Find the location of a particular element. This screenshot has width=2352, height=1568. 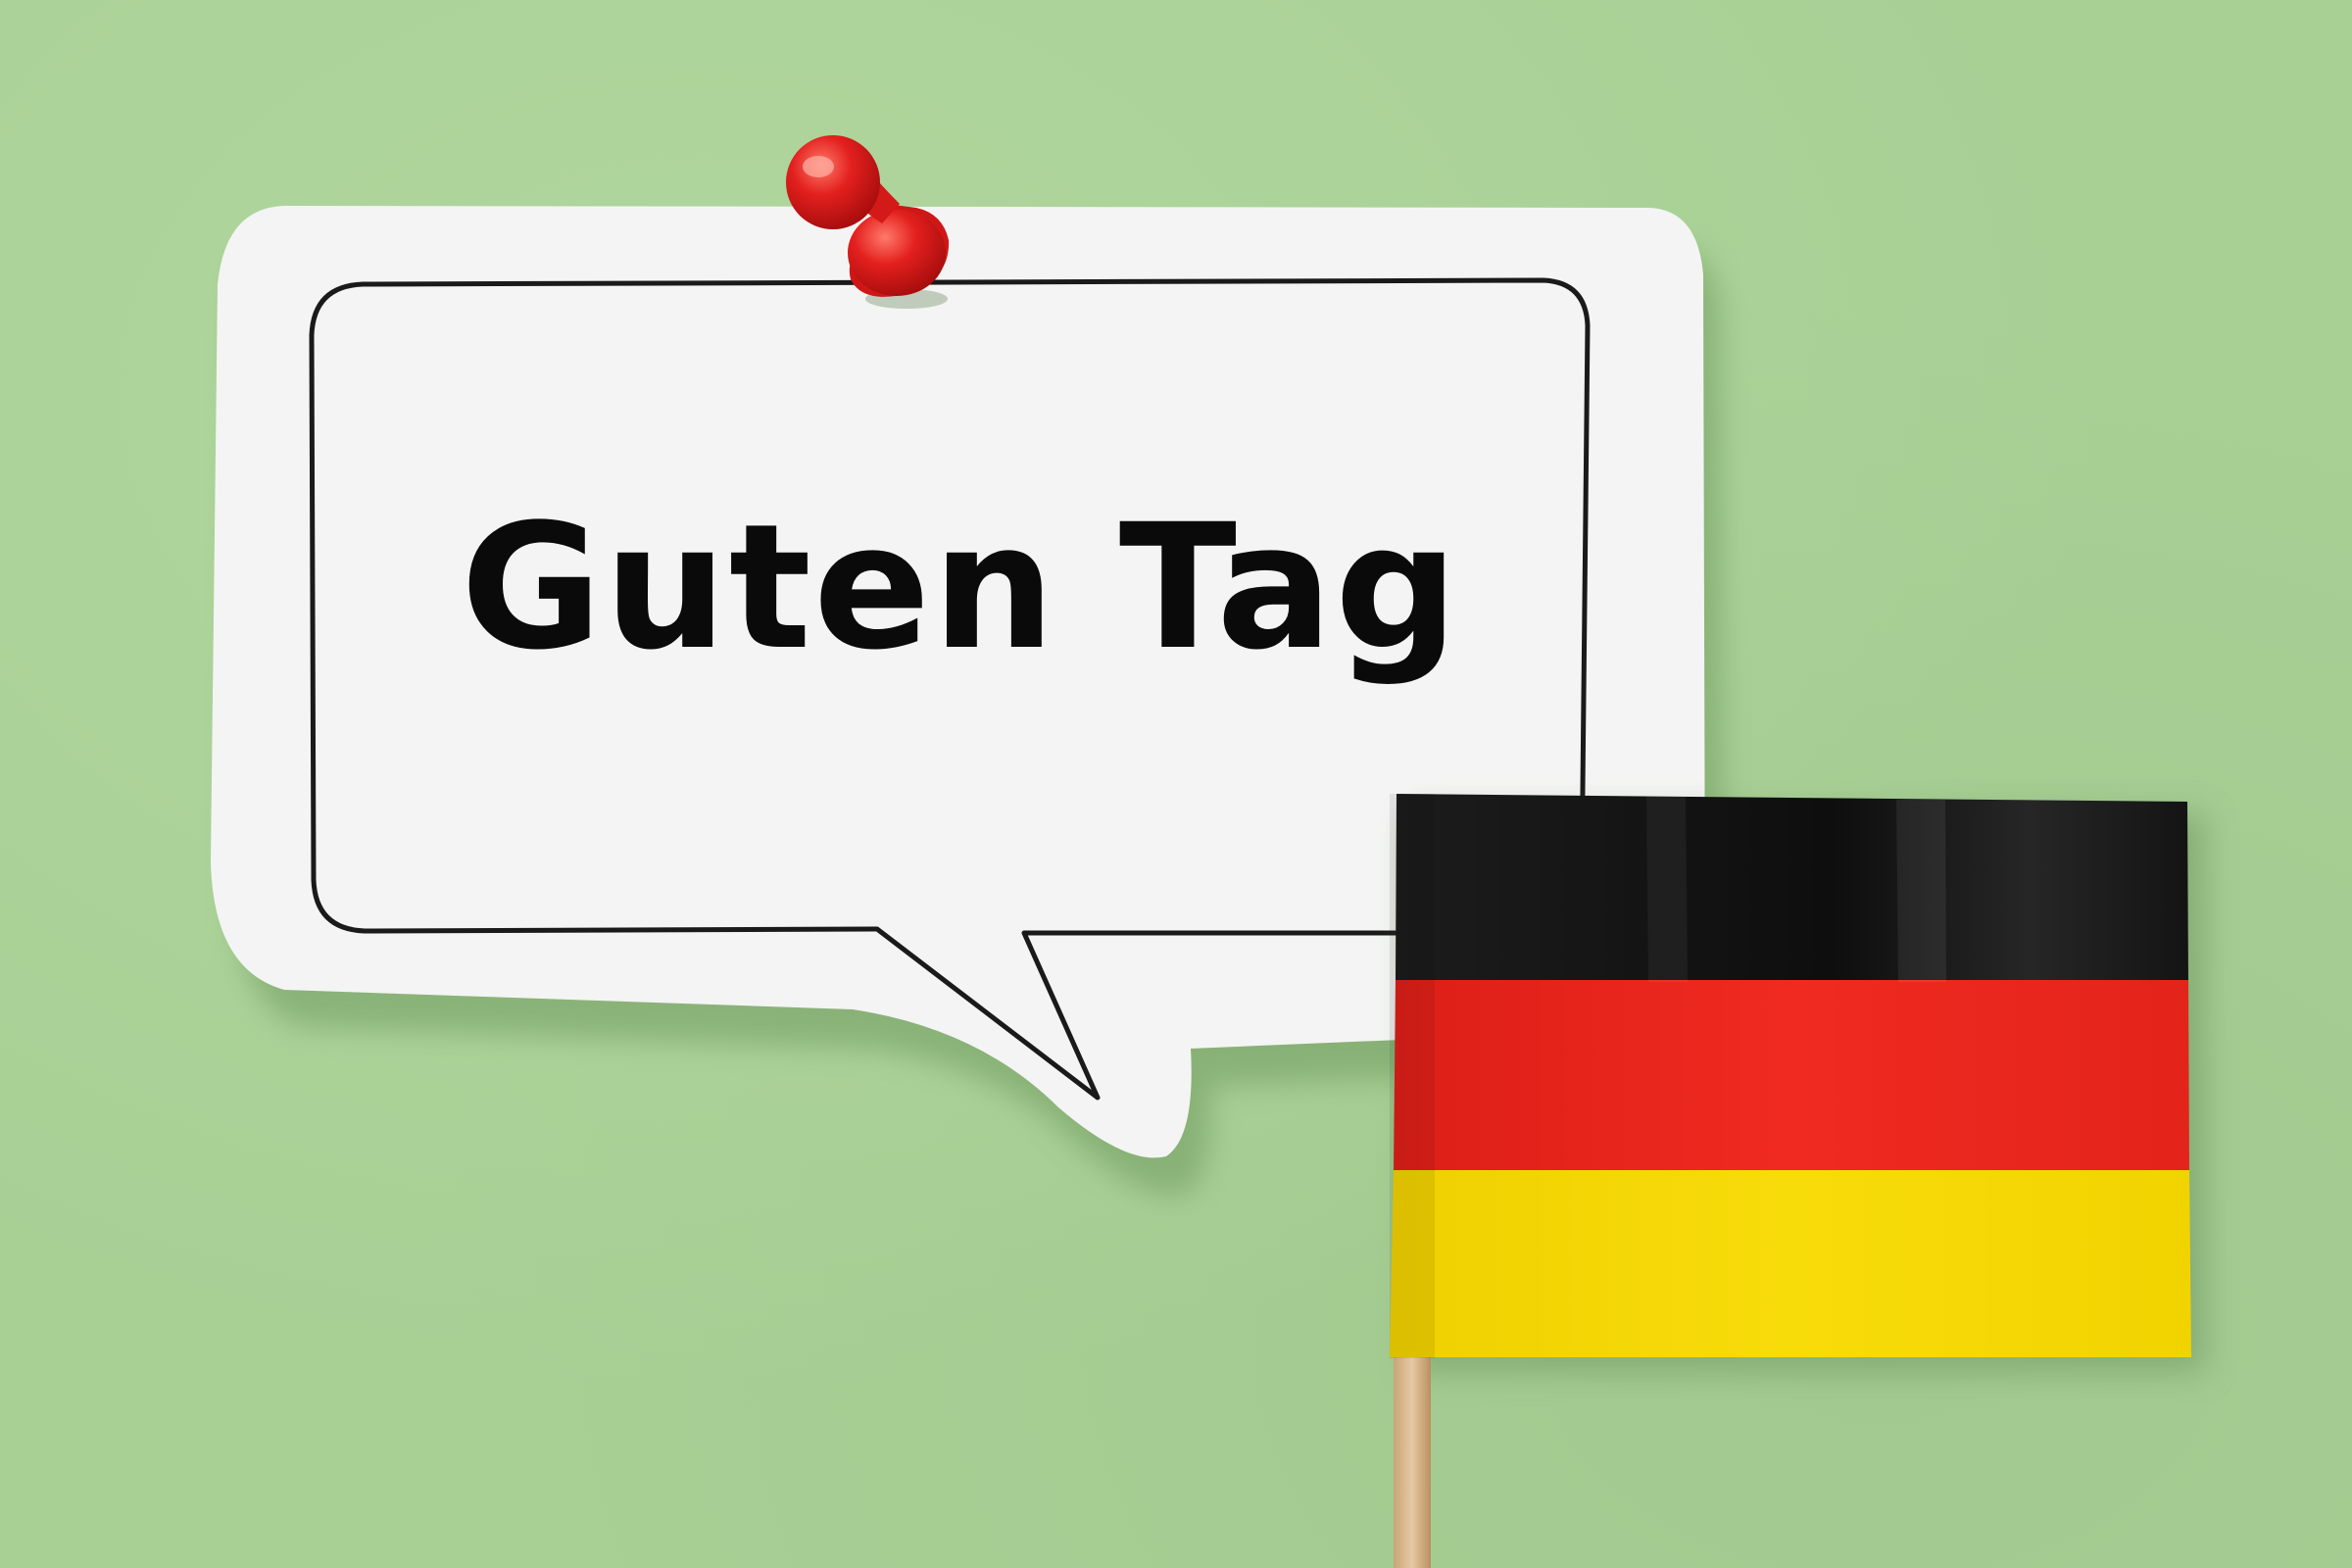

speech-bubble-text: Guten Tag is located at coordinates (960, 587).